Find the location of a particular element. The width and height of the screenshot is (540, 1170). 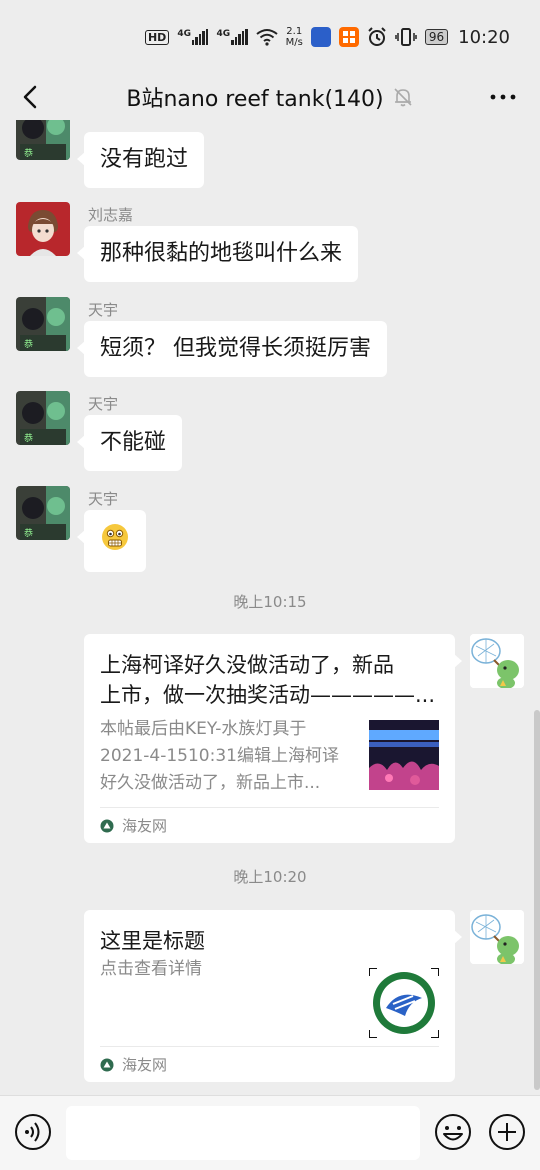

card-title: 这里是标题 is located at coordinates (152, 941).